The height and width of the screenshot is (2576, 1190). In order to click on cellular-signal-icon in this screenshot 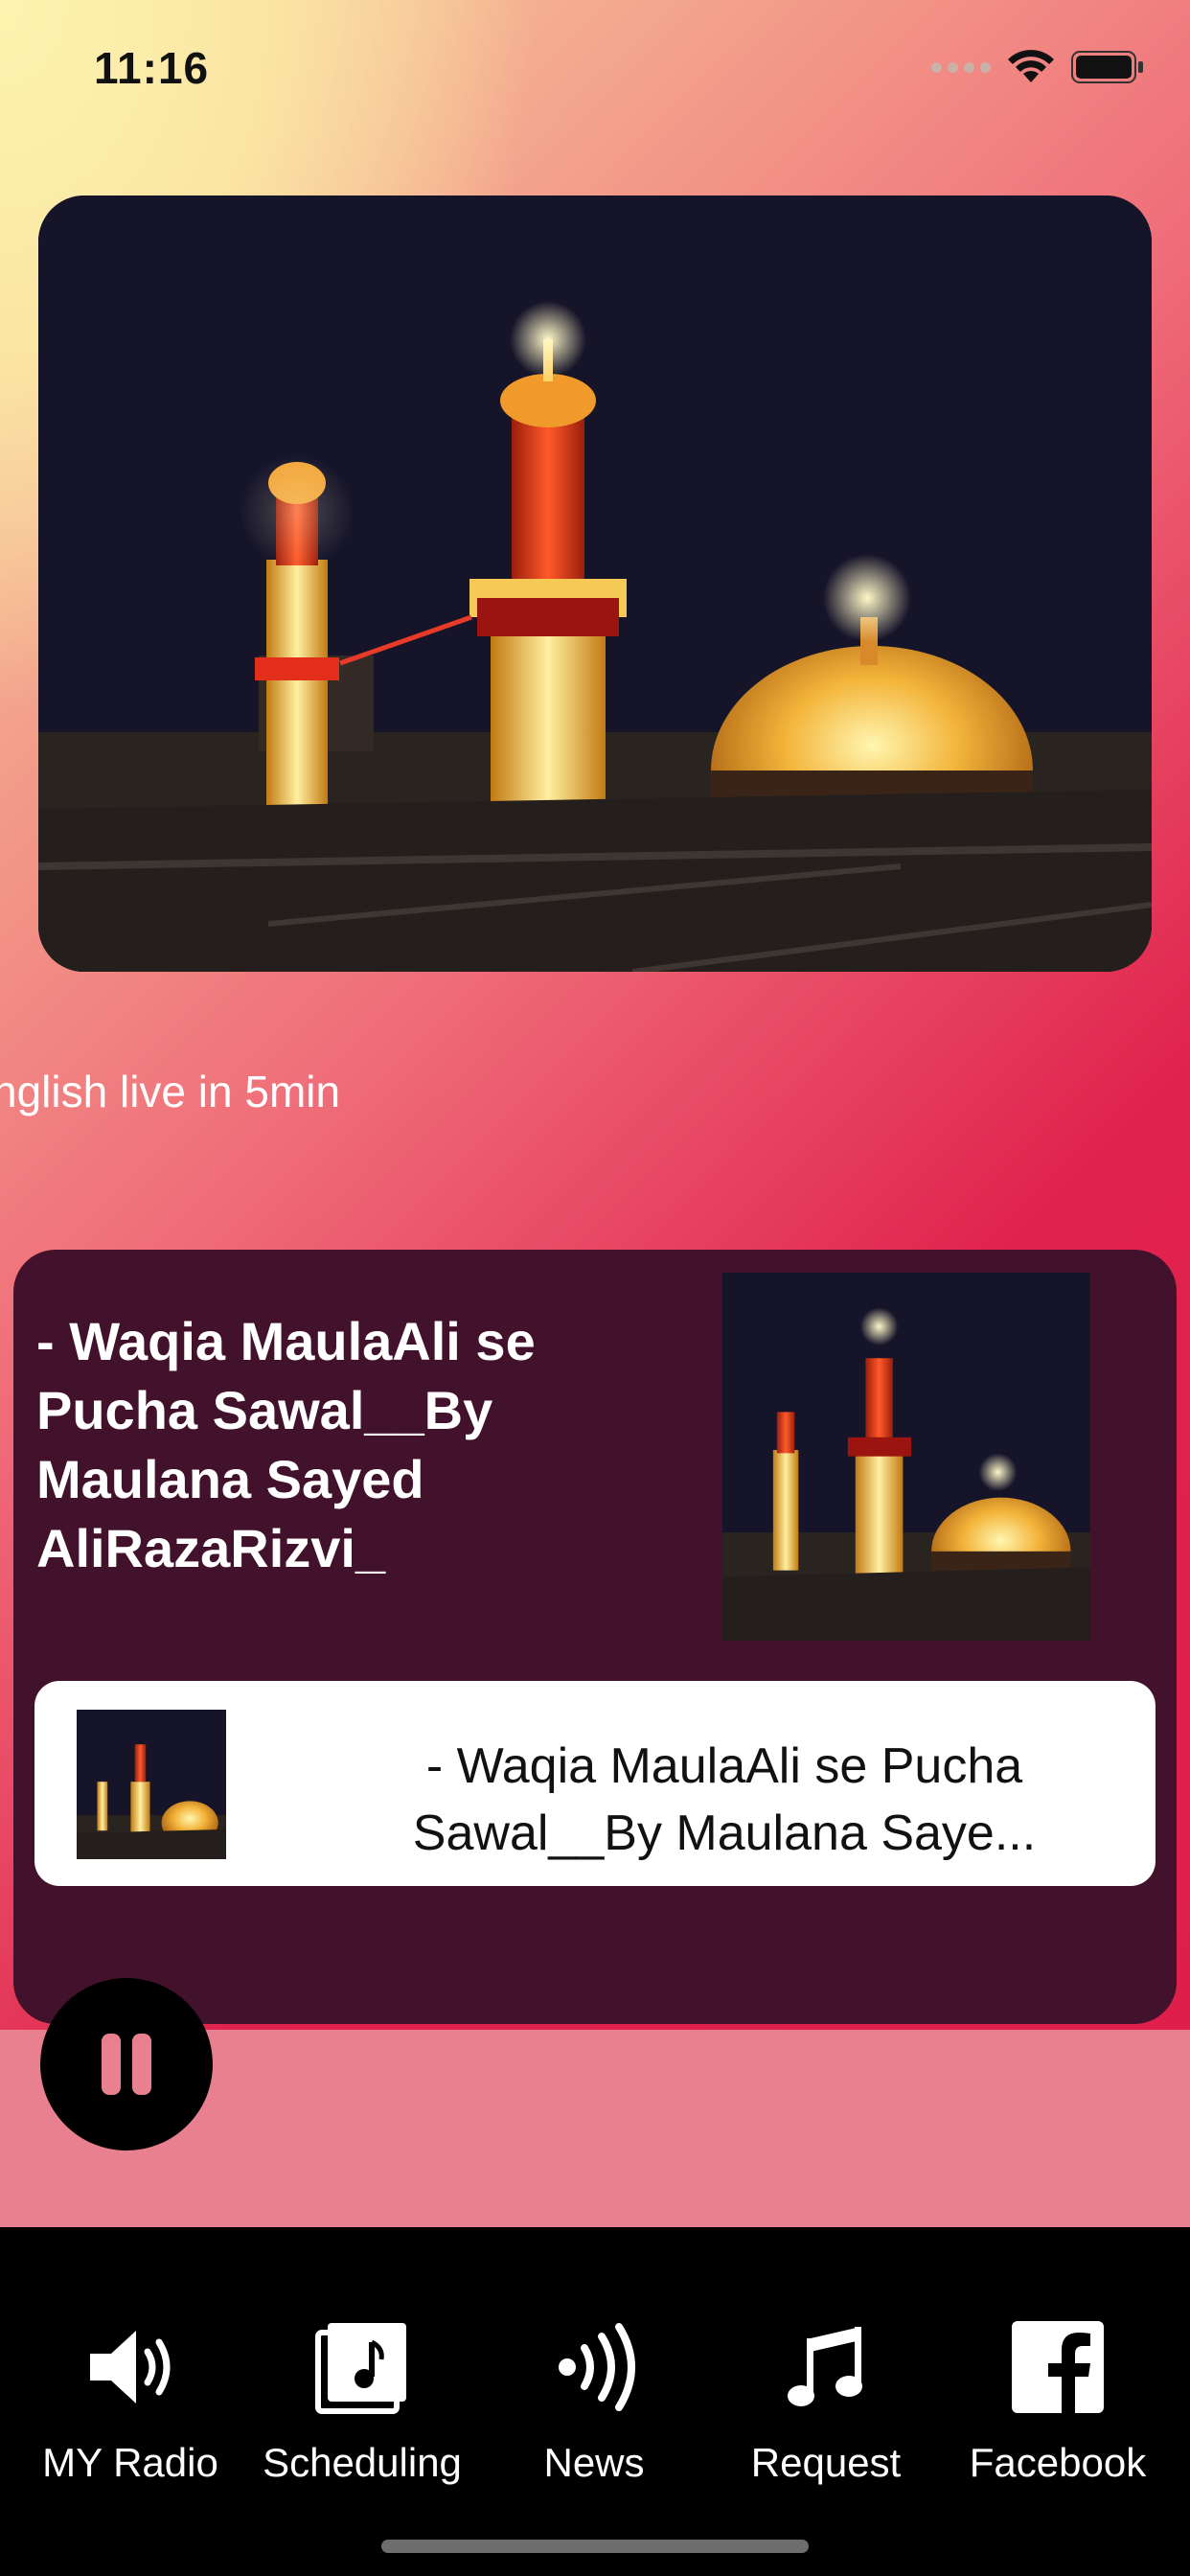, I will do `click(961, 67)`.